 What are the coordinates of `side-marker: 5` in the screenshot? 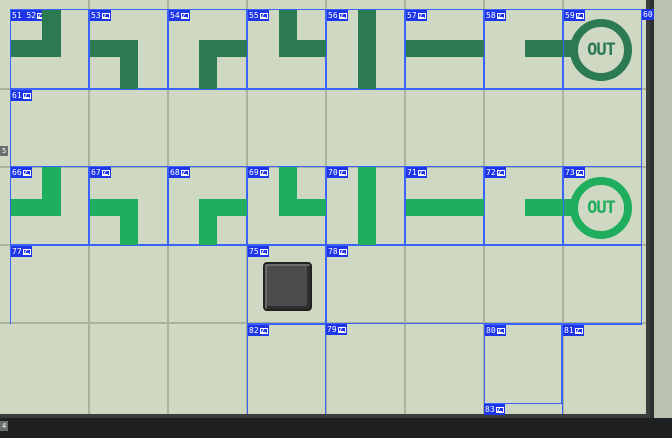 It's located at (4, 151).